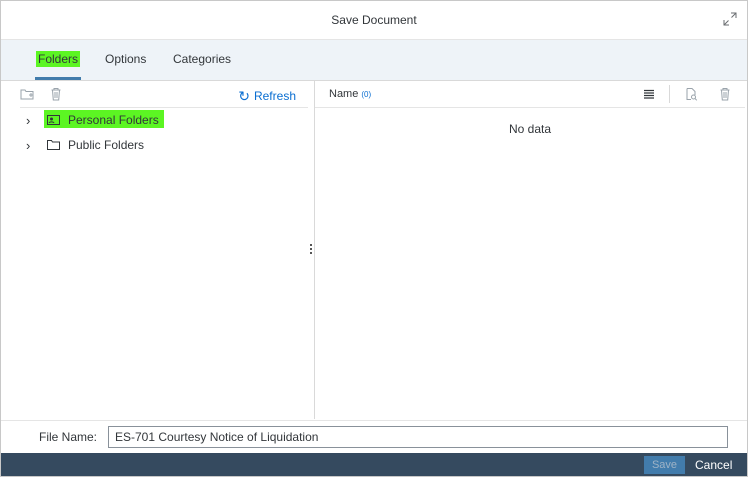 Image resolution: width=748 pixels, height=477 pixels. What do you see at coordinates (713, 465) in the screenshot?
I see `cancel-button: Cancel` at bounding box center [713, 465].